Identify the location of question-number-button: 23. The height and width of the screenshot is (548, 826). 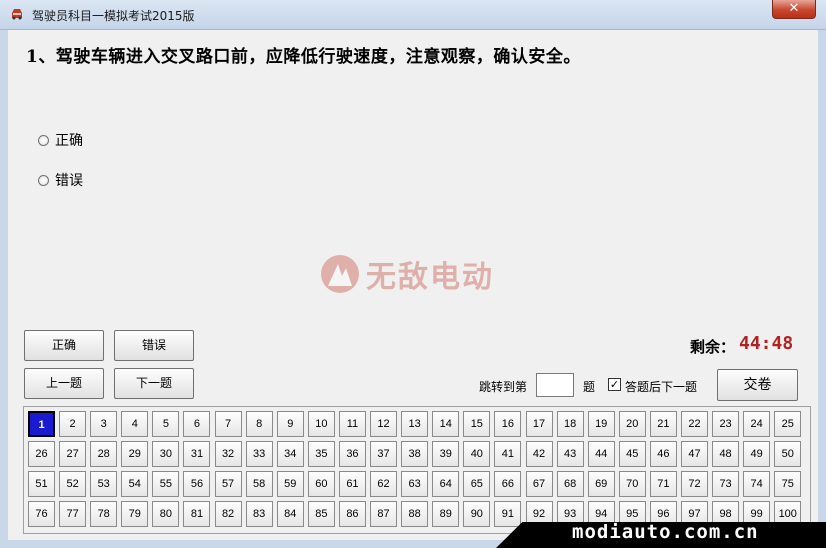
(726, 424).